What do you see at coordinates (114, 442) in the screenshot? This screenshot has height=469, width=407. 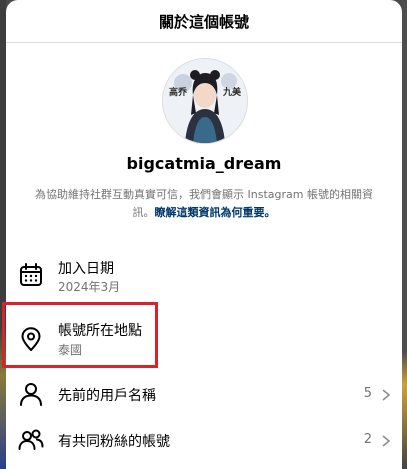 I see `shared-followers-label: 有共同粉絲的帳號` at bounding box center [114, 442].